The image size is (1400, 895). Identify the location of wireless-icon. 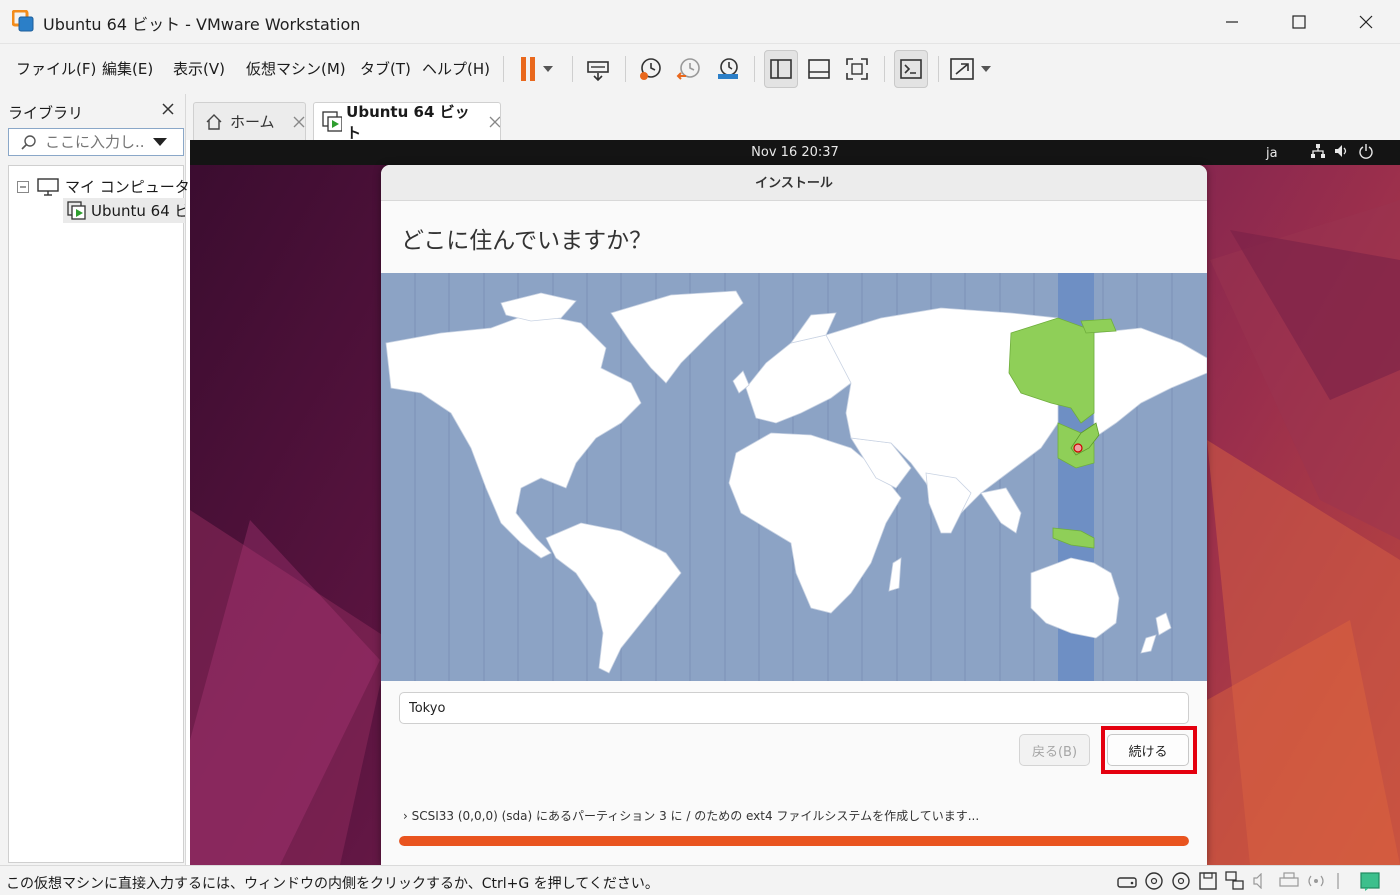
(1316, 881).